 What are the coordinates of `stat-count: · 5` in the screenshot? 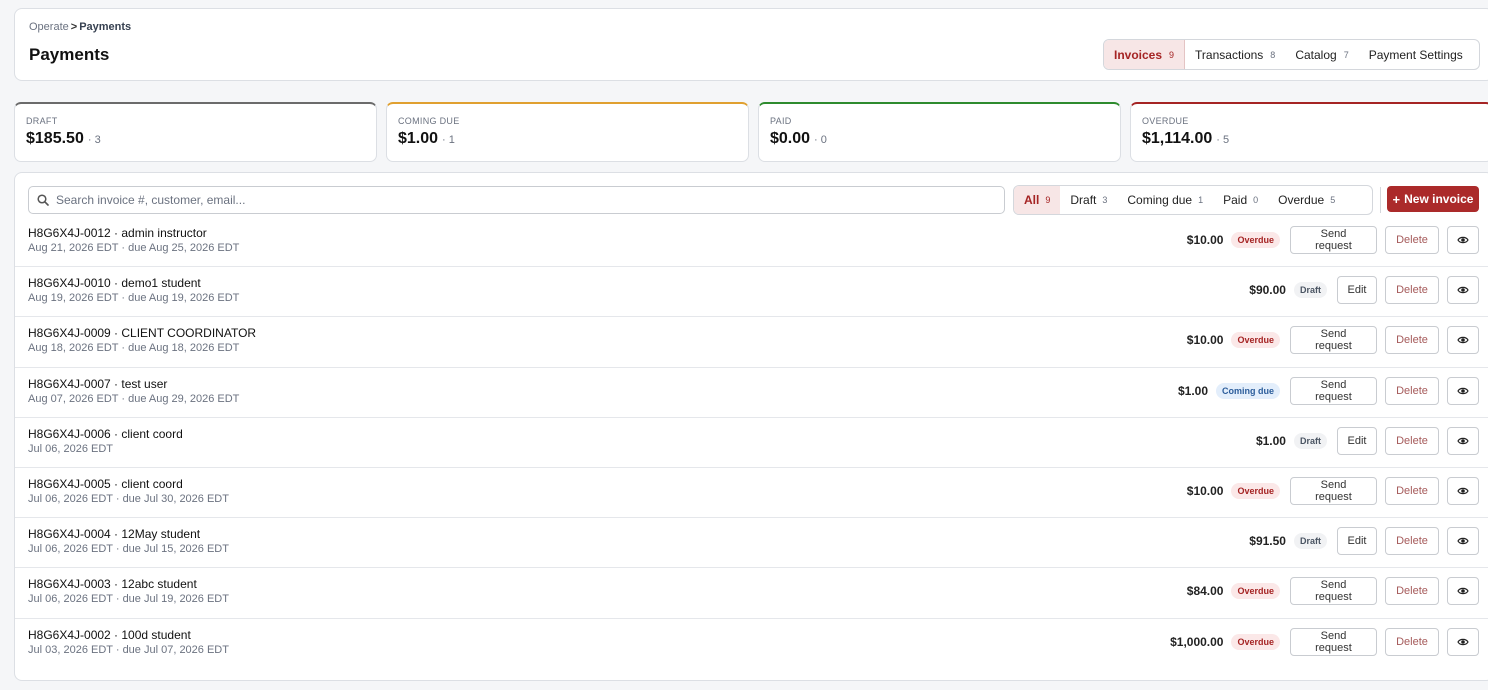 It's located at (1223, 140).